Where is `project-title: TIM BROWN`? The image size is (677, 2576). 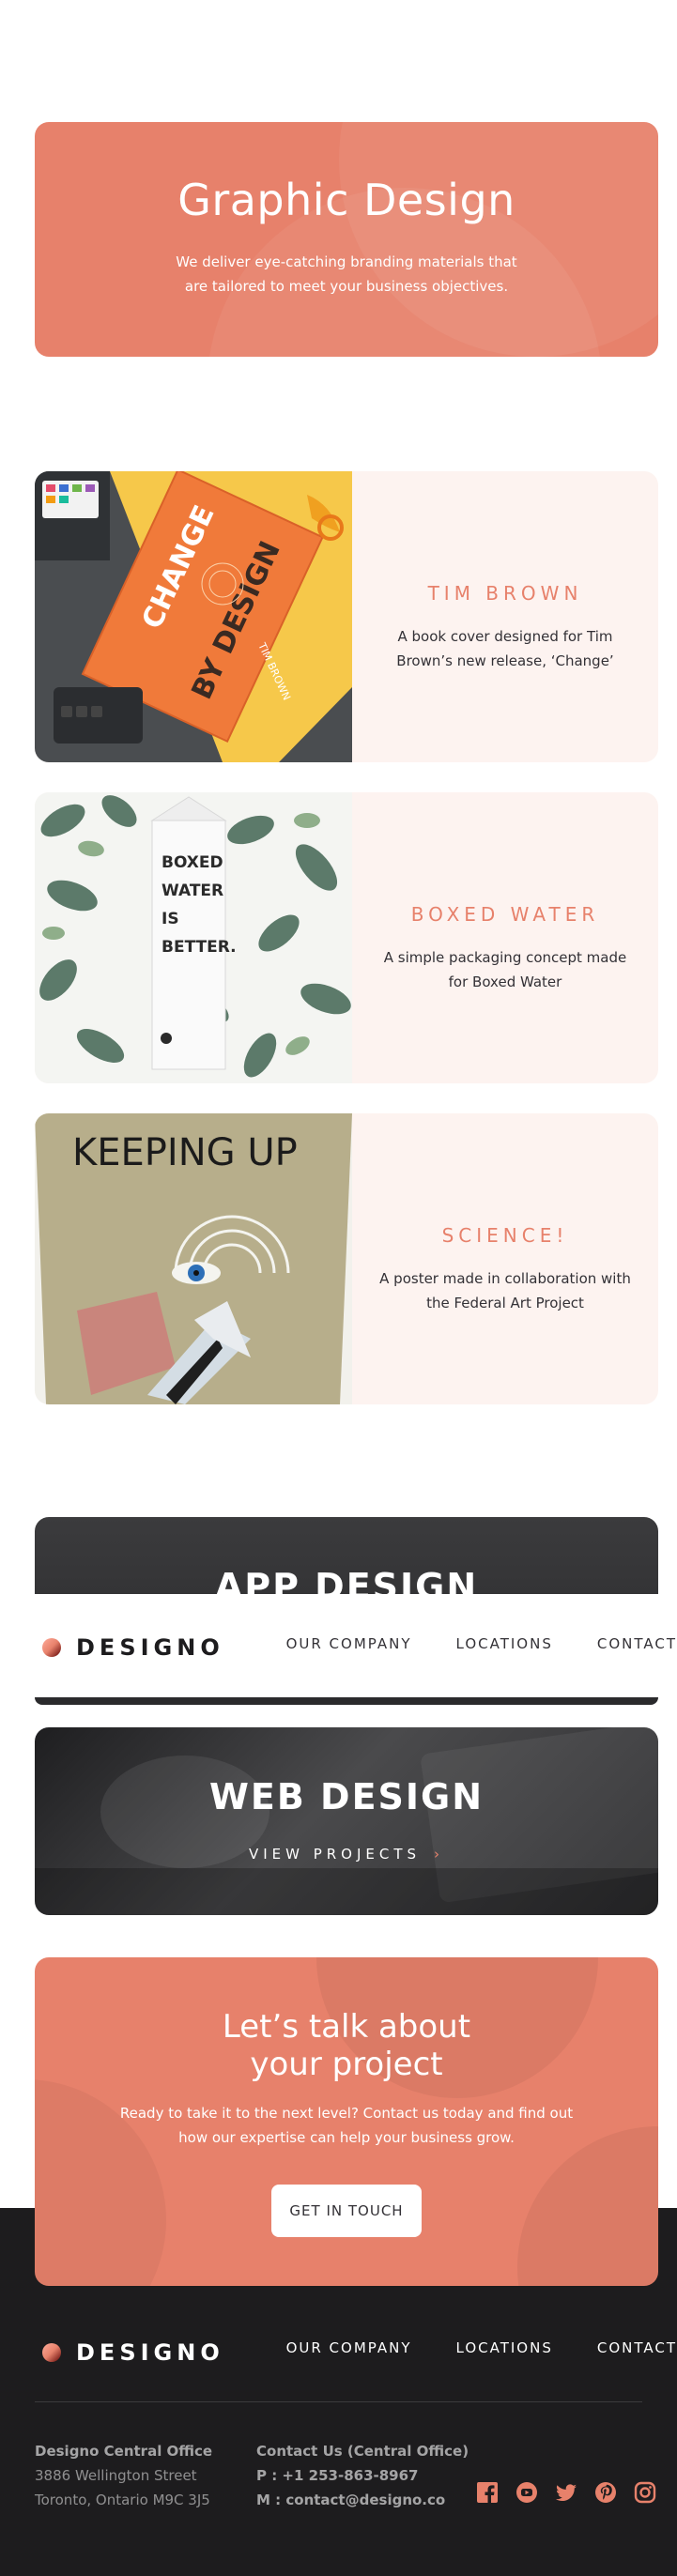 project-title: TIM BROWN is located at coordinates (505, 594).